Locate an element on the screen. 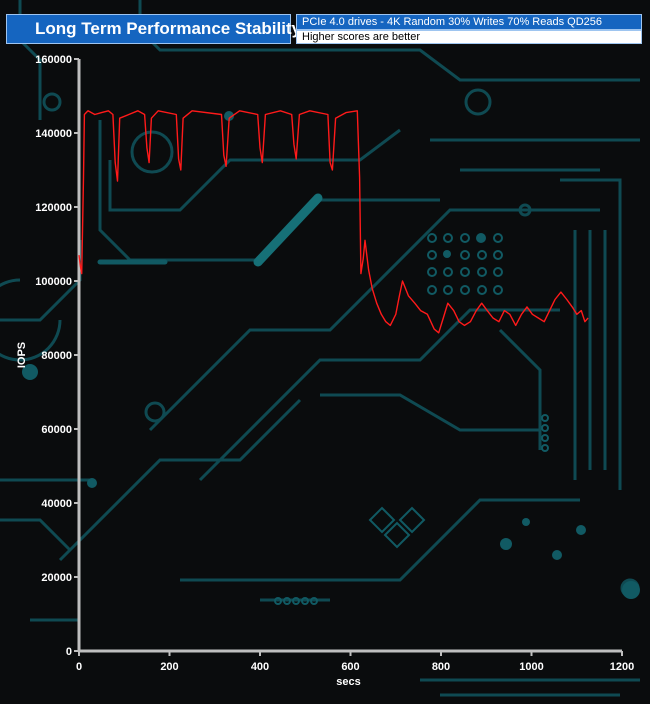 This screenshot has height=704, width=650. y-axis-label: IOPS is located at coordinates (22, 355).